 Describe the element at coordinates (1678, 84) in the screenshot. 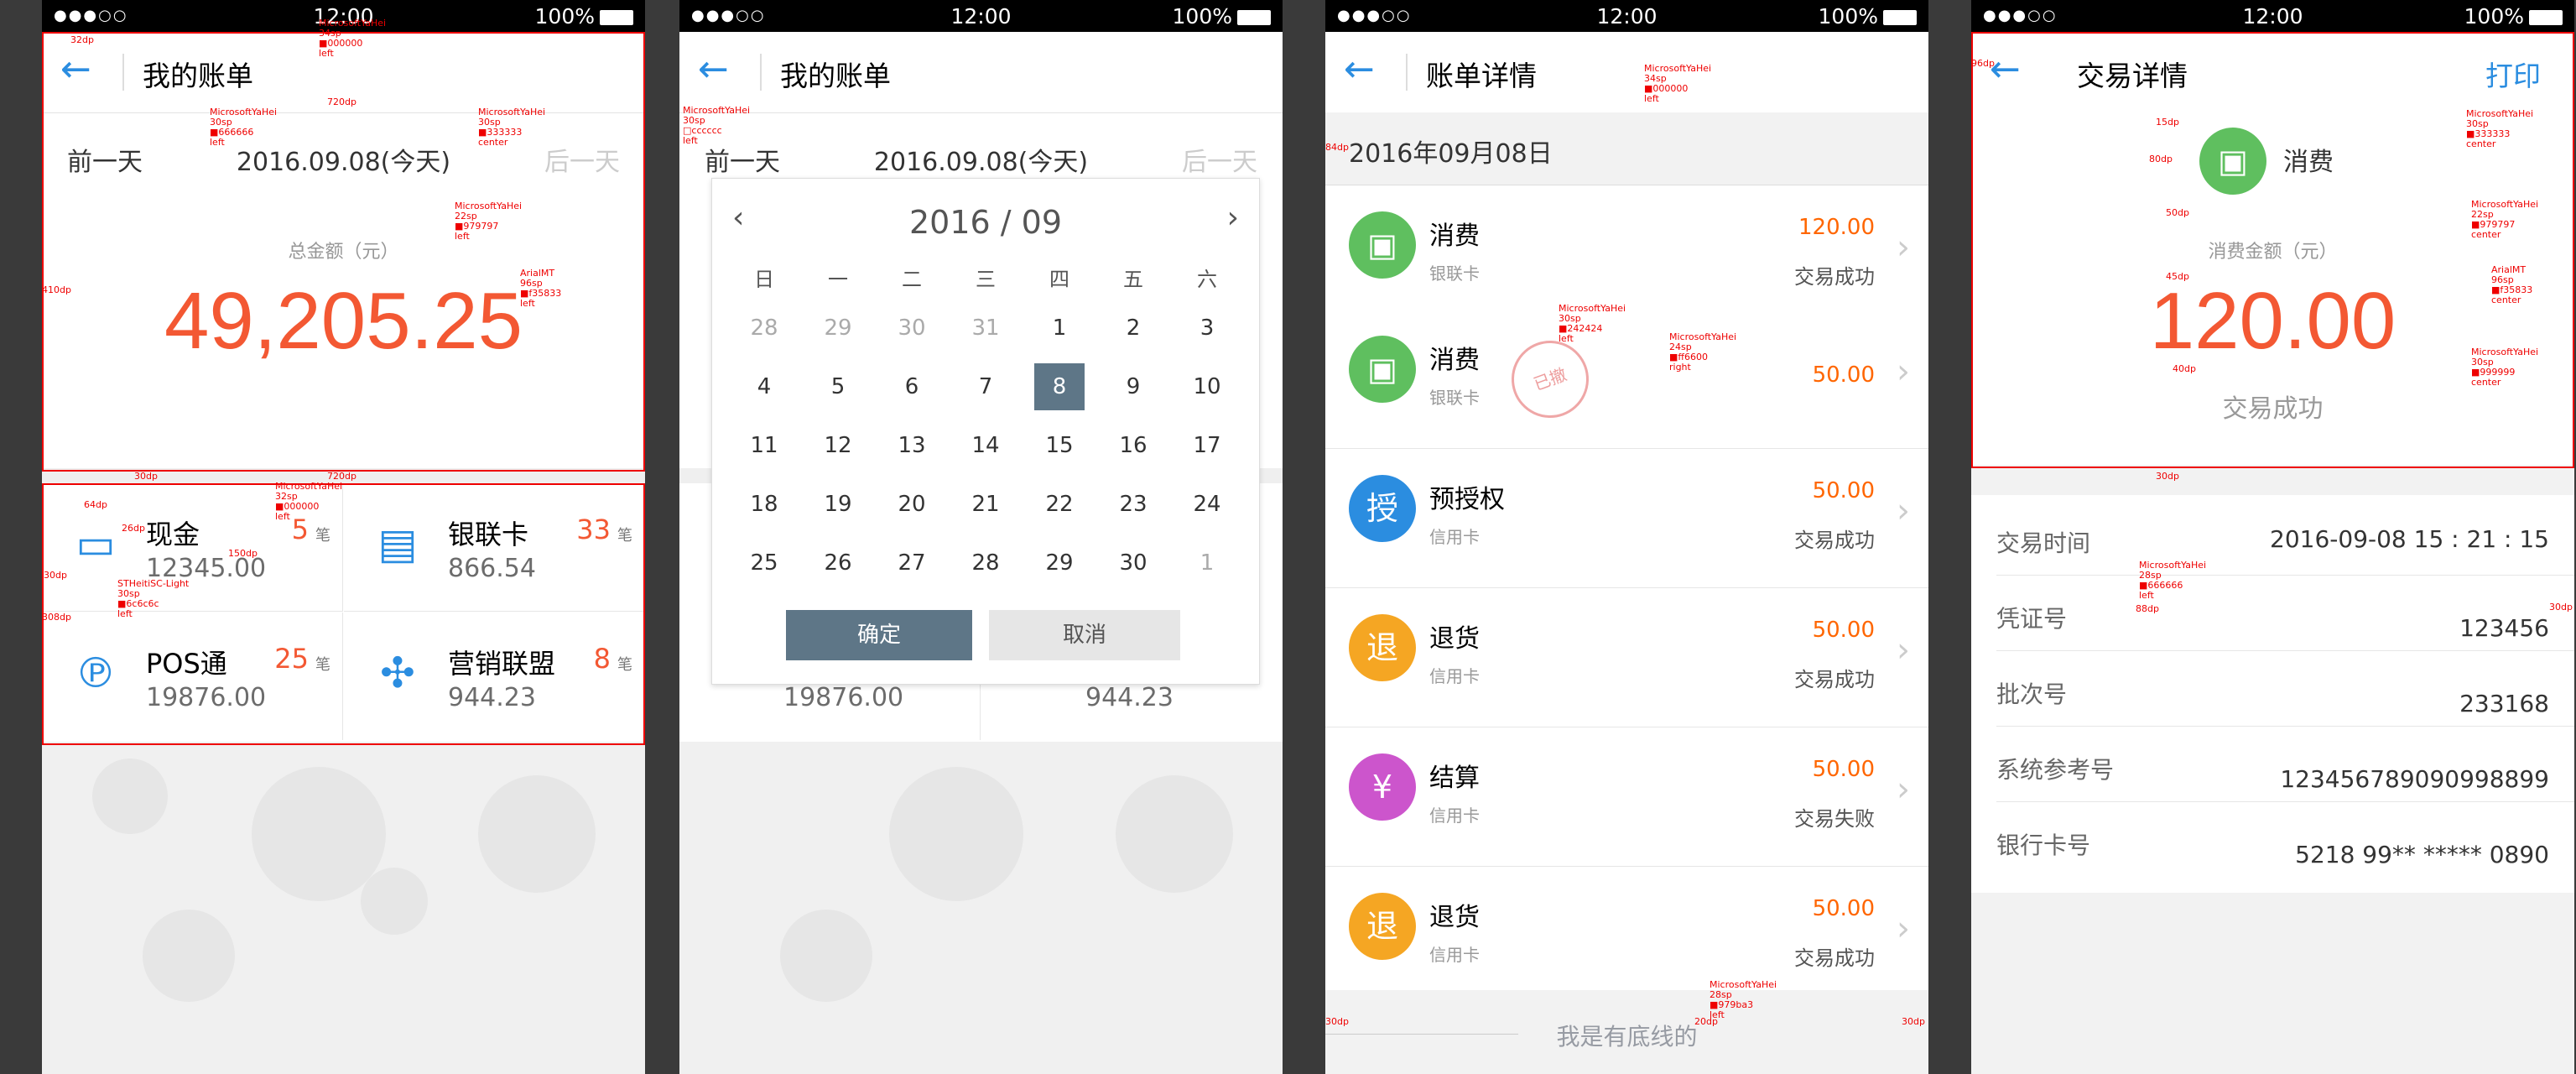

I see `spec-font: MicrosoftYaHei 34sp ■000000 left` at that location.